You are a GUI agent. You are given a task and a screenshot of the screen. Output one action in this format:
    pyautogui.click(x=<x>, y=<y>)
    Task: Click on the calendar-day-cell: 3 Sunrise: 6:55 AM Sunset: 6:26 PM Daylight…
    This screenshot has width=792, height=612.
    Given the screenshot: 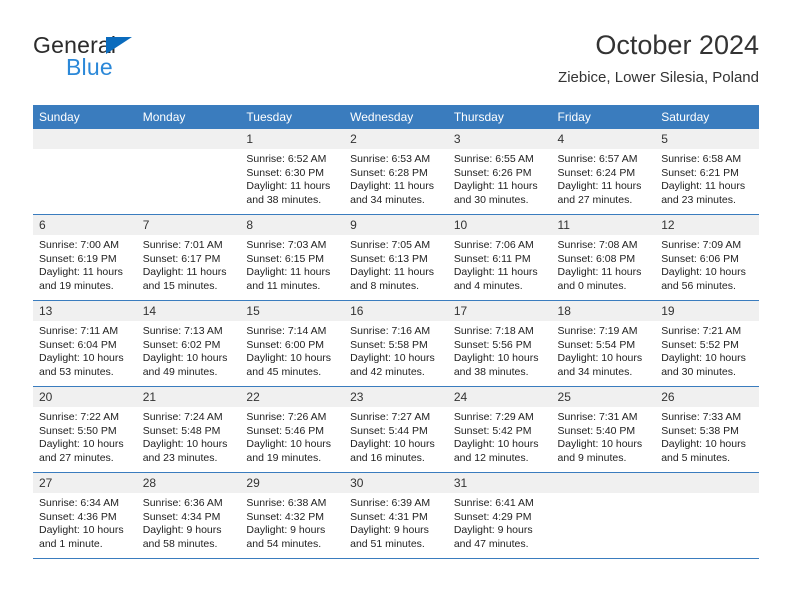 What is the action you would take?
    pyautogui.click(x=499, y=172)
    